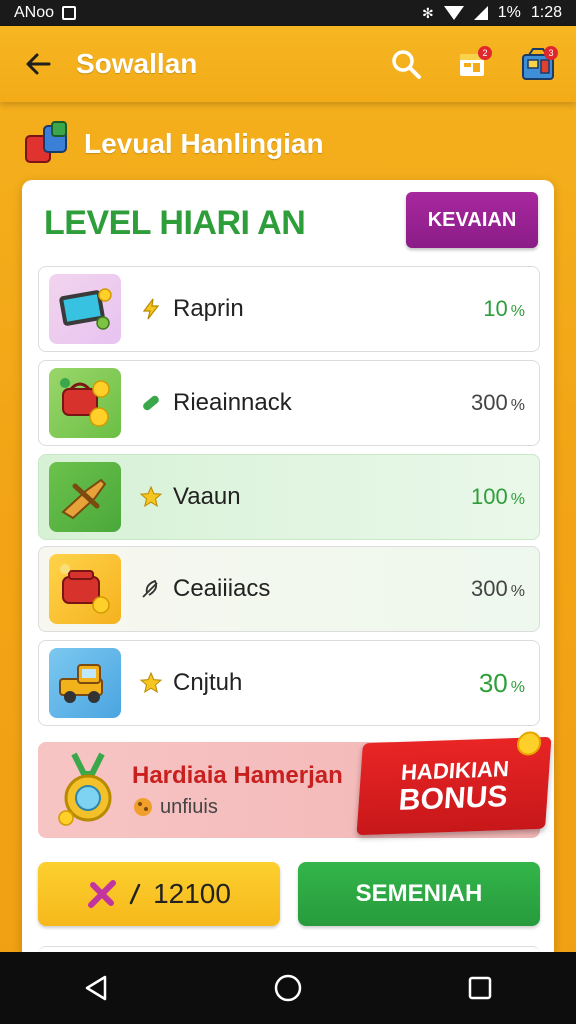 The height and width of the screenshot is (1024, 576). I want to click on row-label: Cnjtuh, so click(208, 682).